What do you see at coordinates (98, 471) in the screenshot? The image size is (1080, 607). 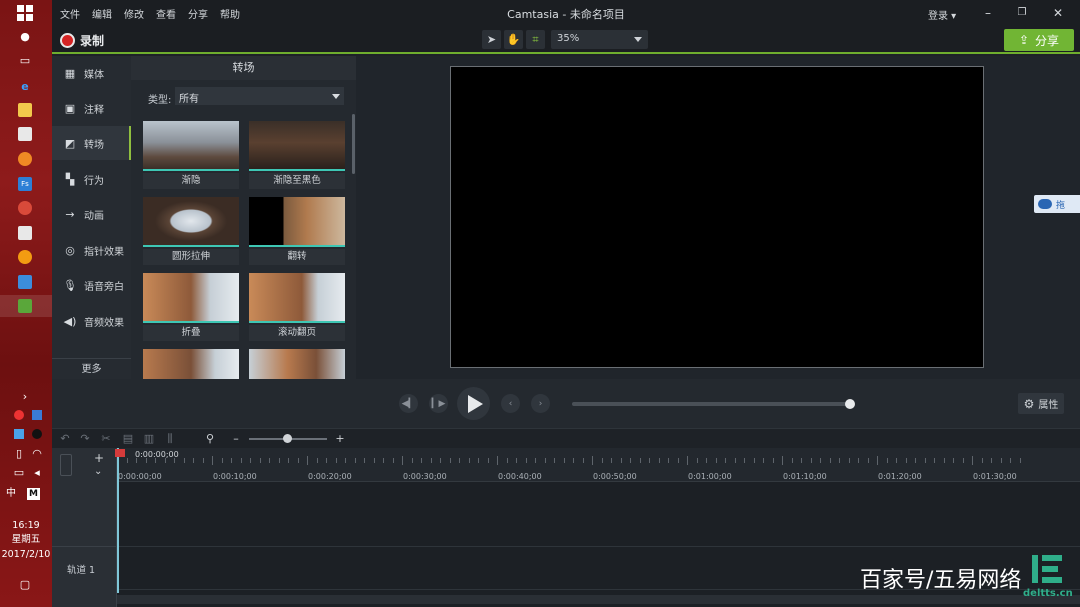 I see `chevron-down-icon: ⌄` at bounding box center [98, 471].